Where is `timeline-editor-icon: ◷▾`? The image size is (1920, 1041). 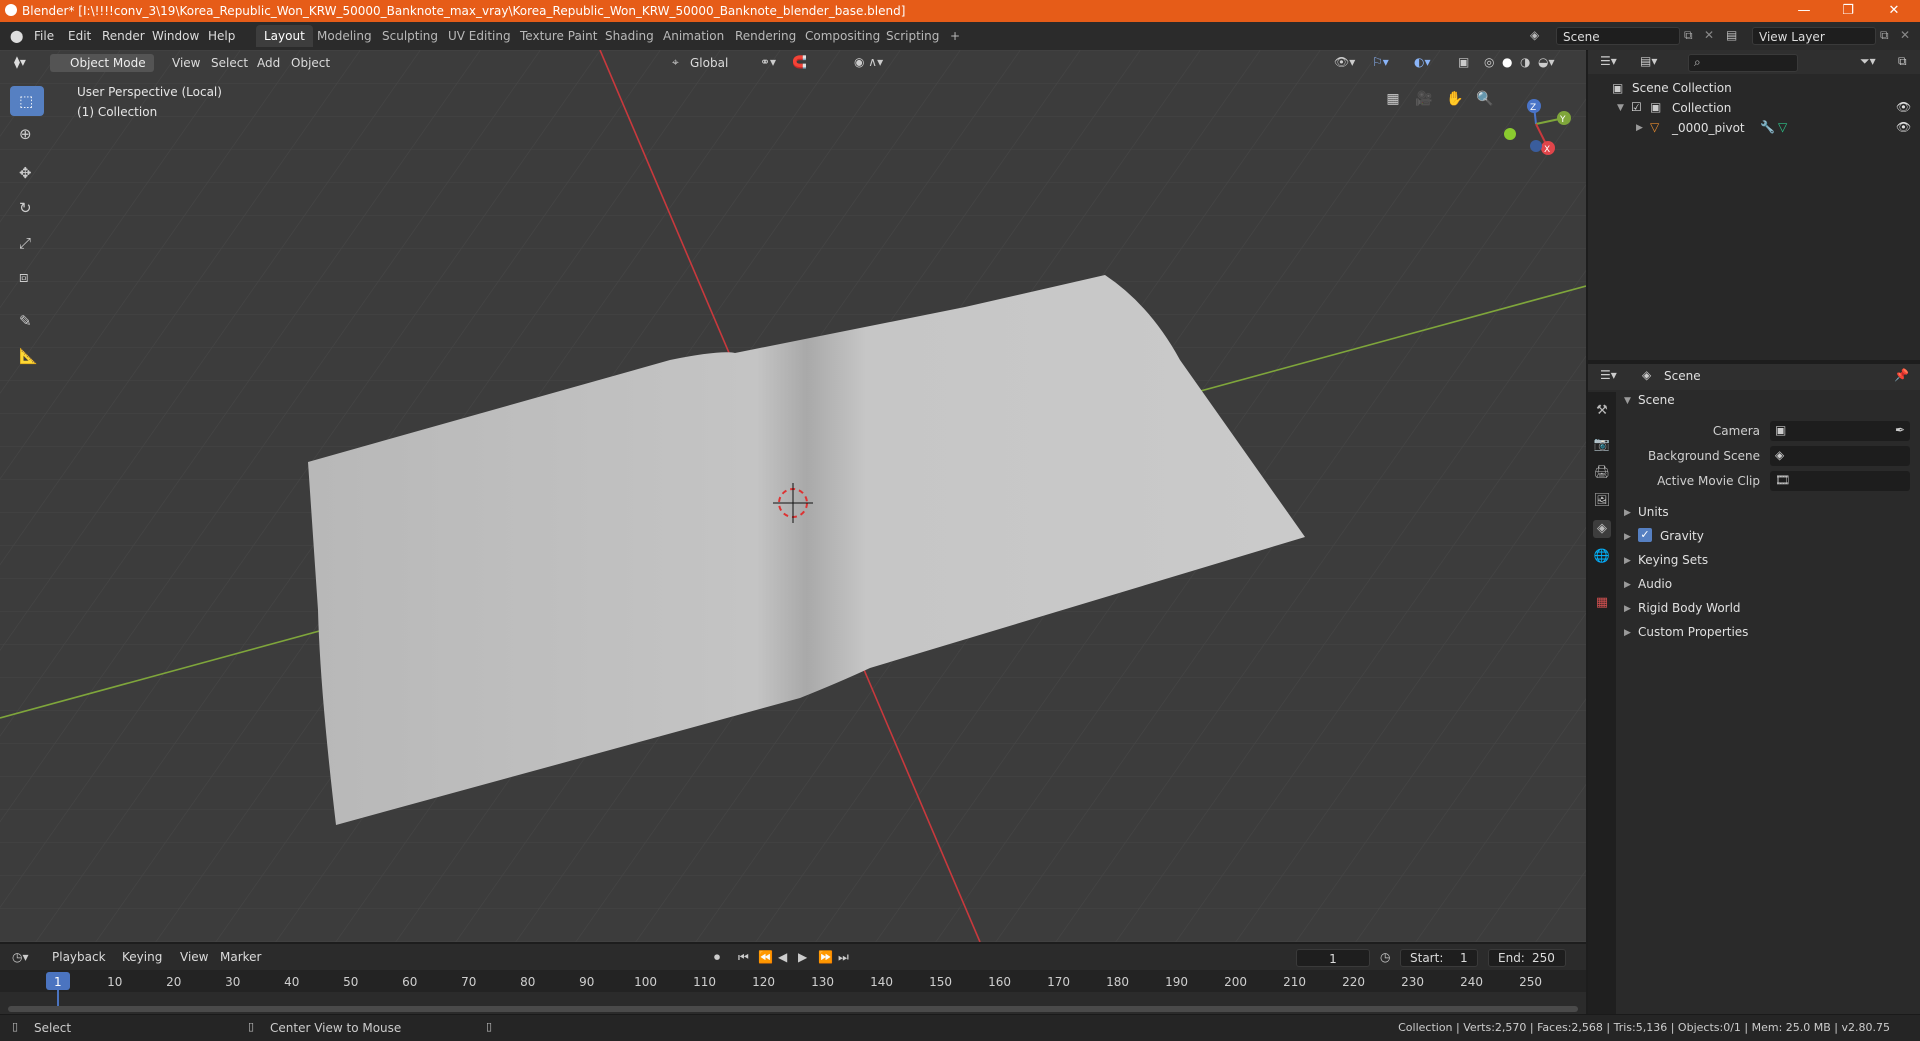
timeline-editor-icon: ◷▾ is located at coordinates (20, 957).